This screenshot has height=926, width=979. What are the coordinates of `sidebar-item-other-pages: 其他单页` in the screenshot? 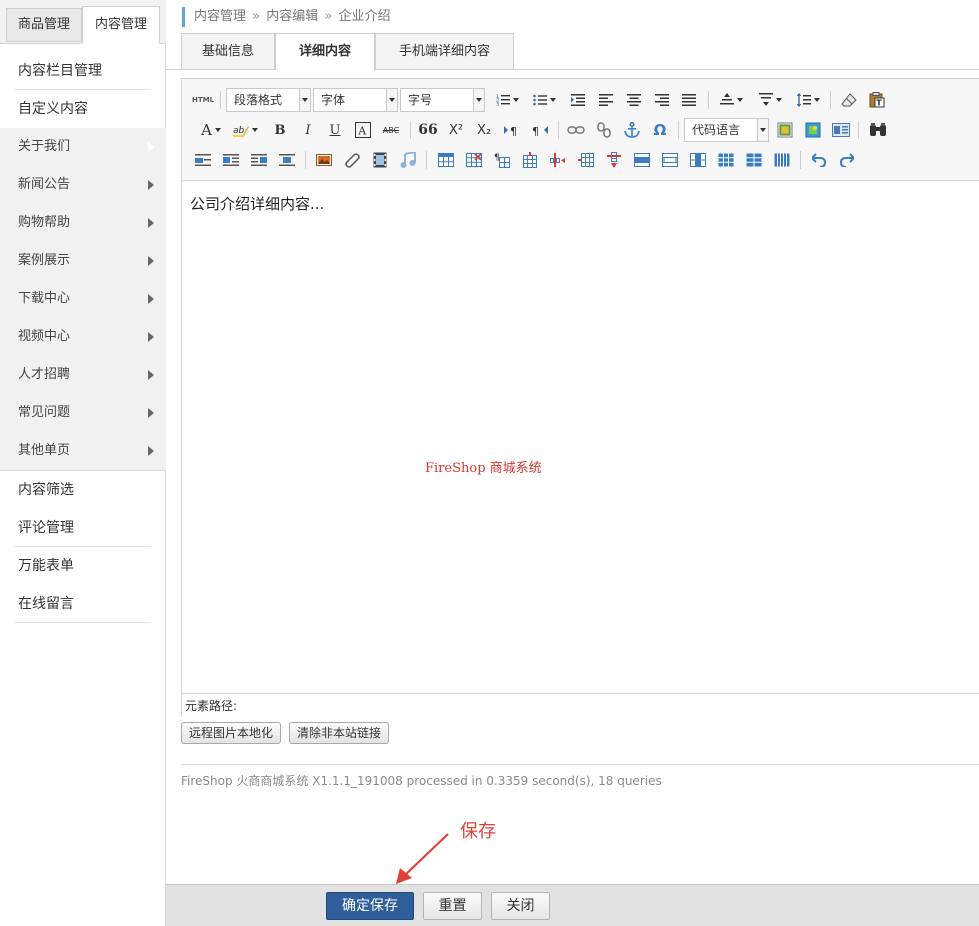 It's located at (83, 451).